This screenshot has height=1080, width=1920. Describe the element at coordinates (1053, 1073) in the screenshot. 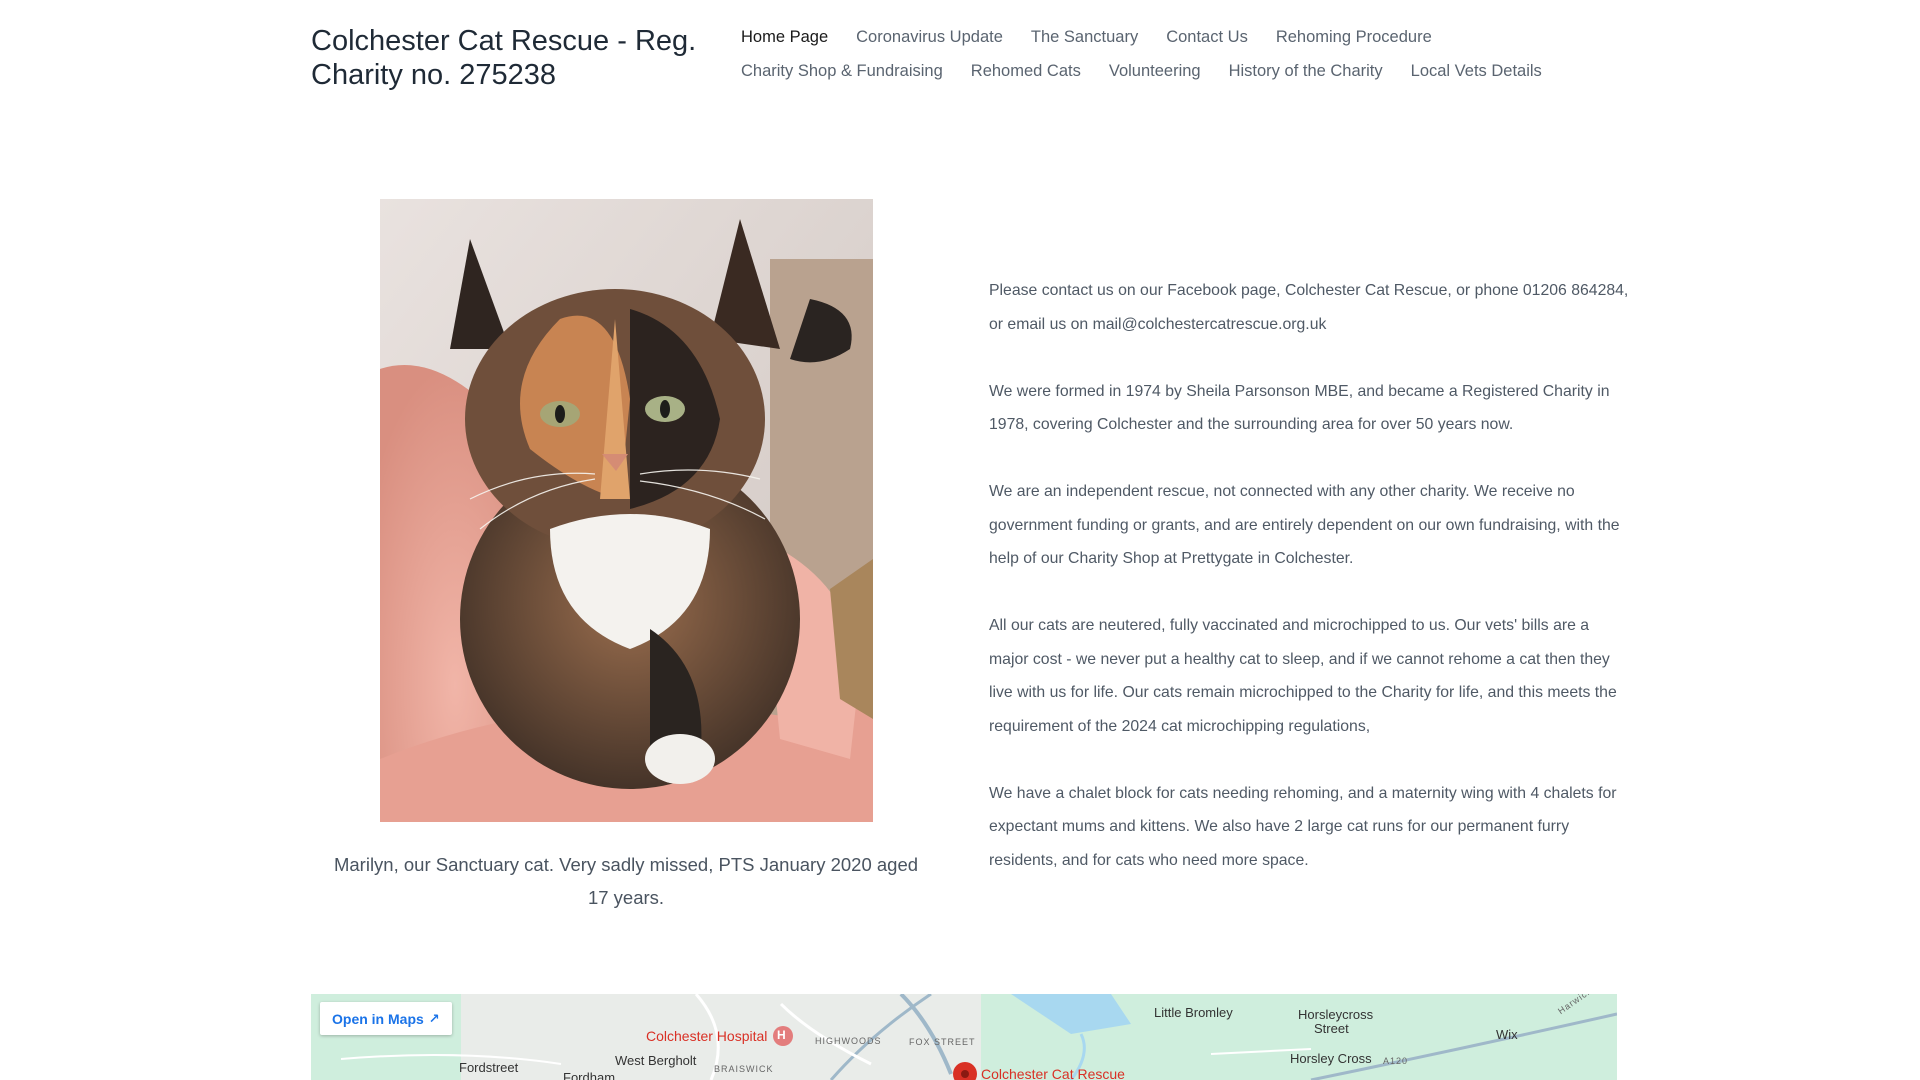

I see `map-pin-label-rescue: Colchester Cat Rescue` at that location.